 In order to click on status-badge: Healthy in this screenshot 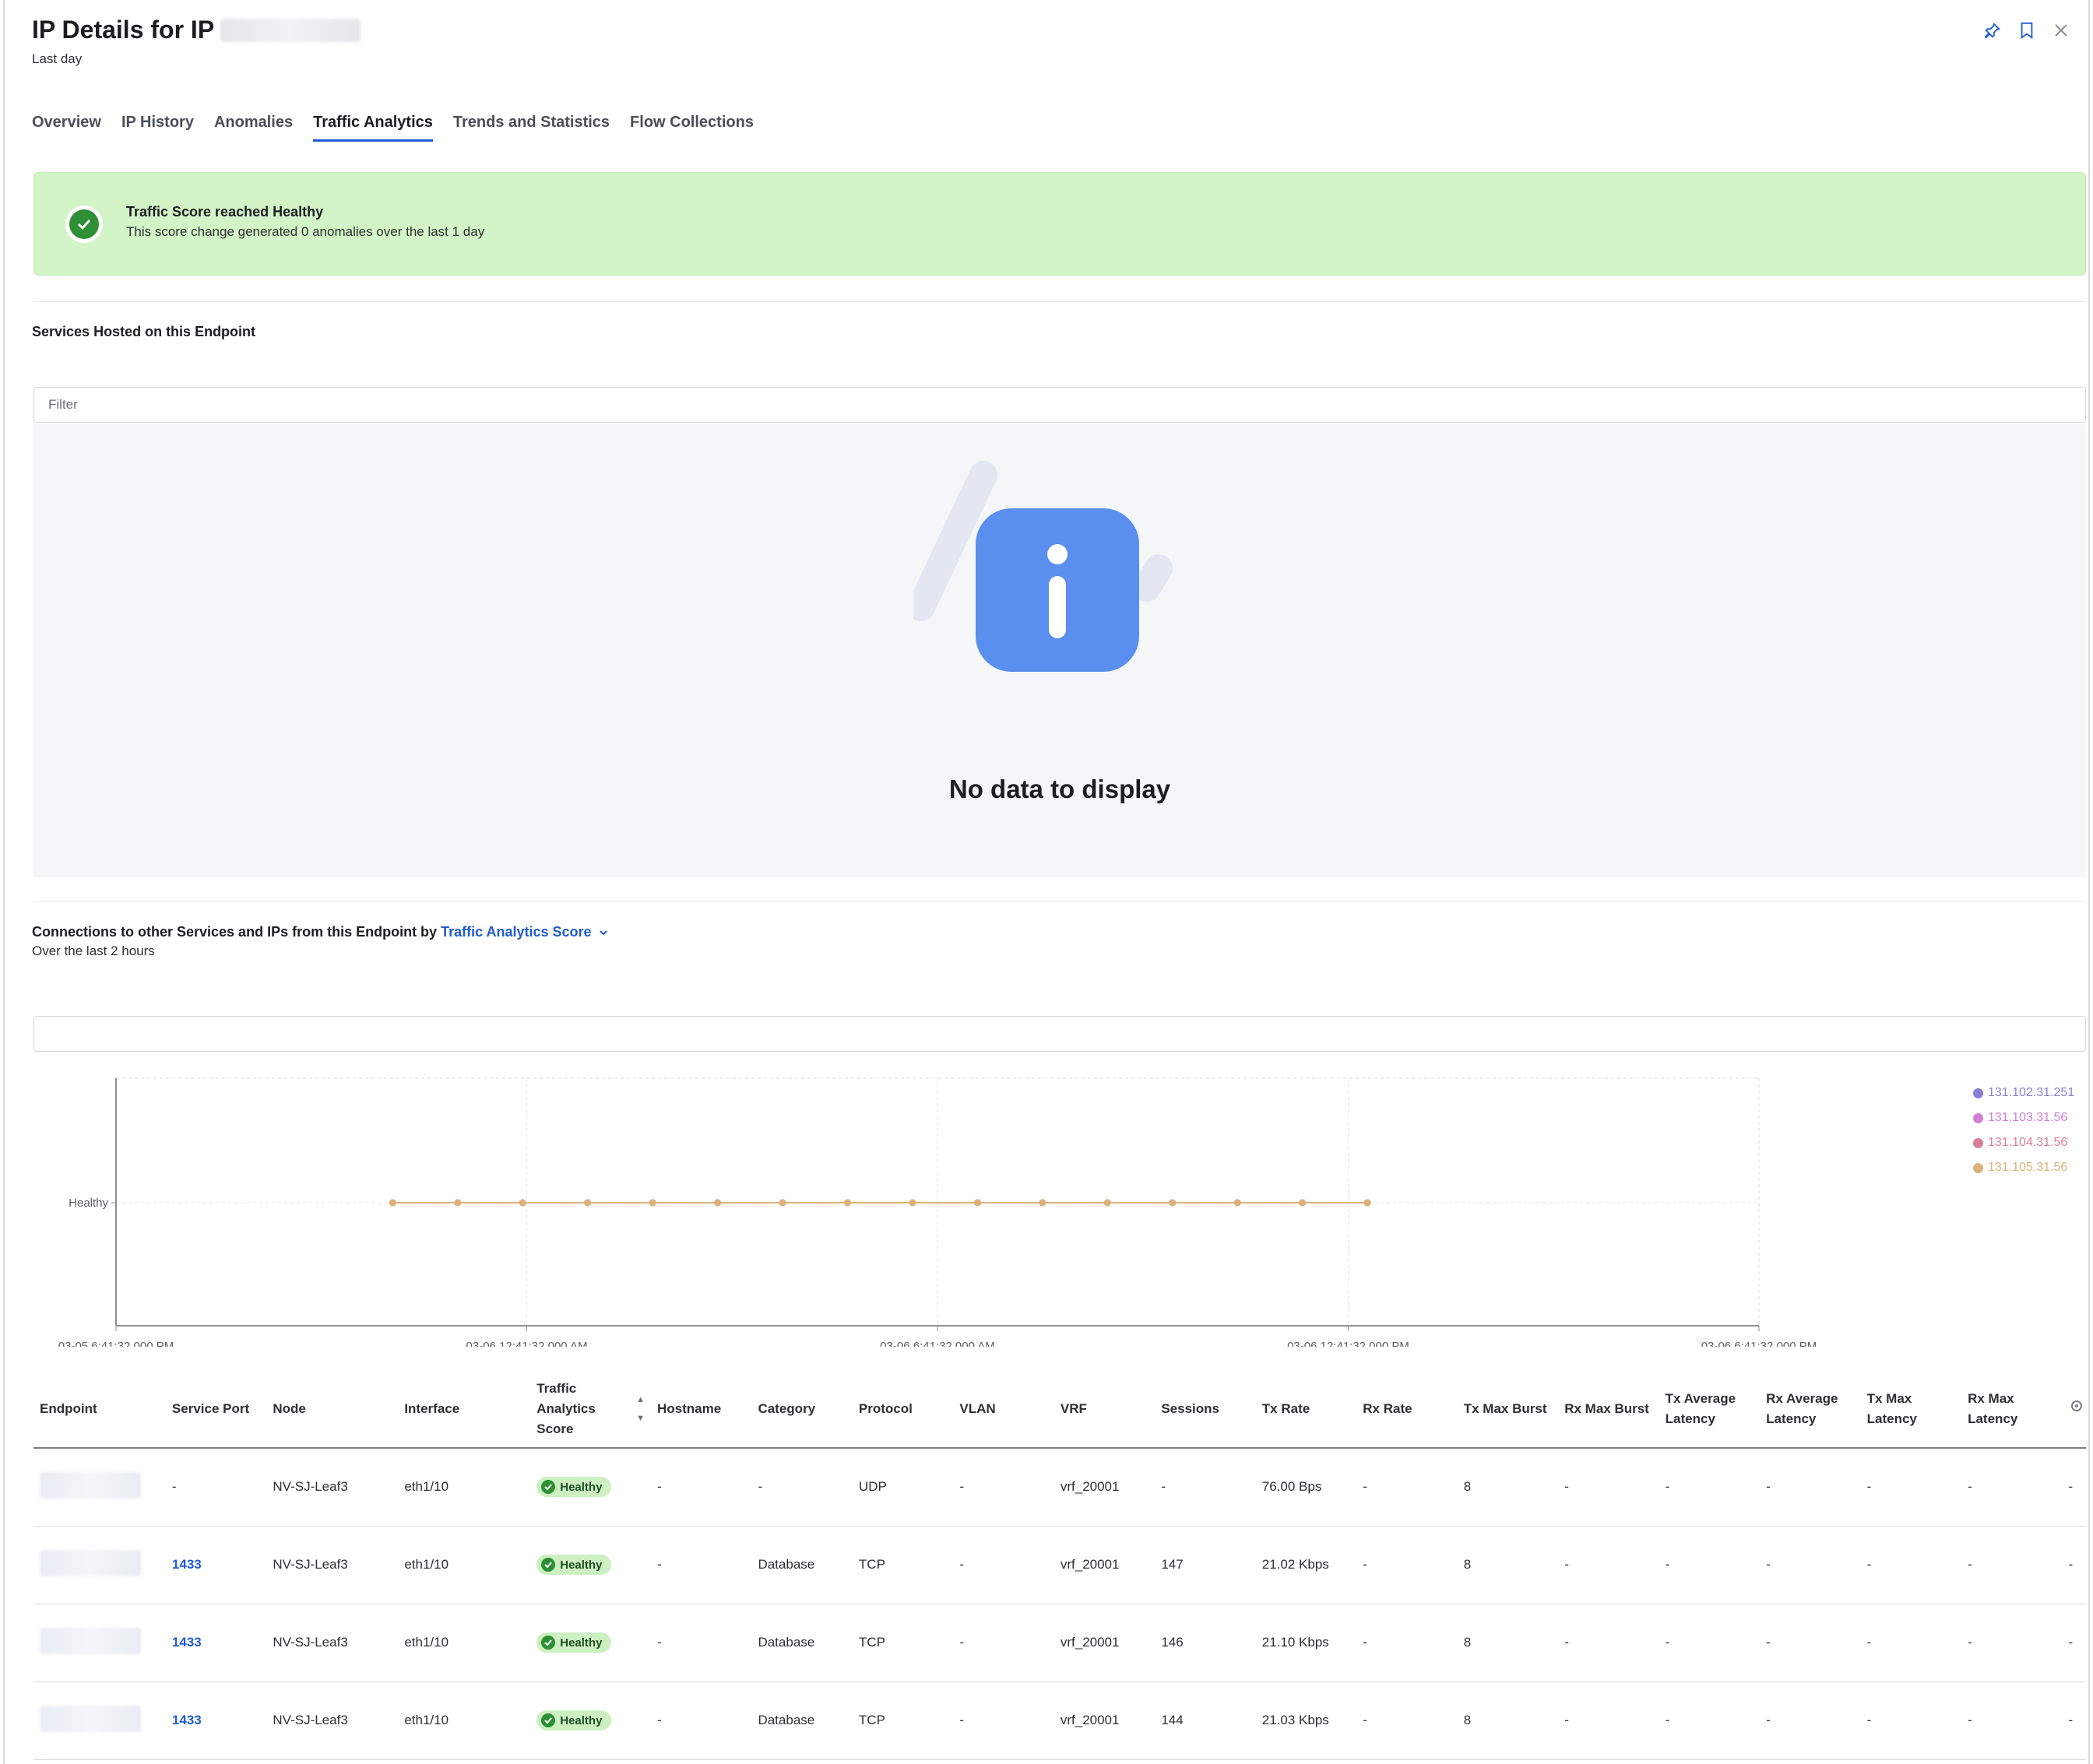, I will do `click(574, 1720)`.